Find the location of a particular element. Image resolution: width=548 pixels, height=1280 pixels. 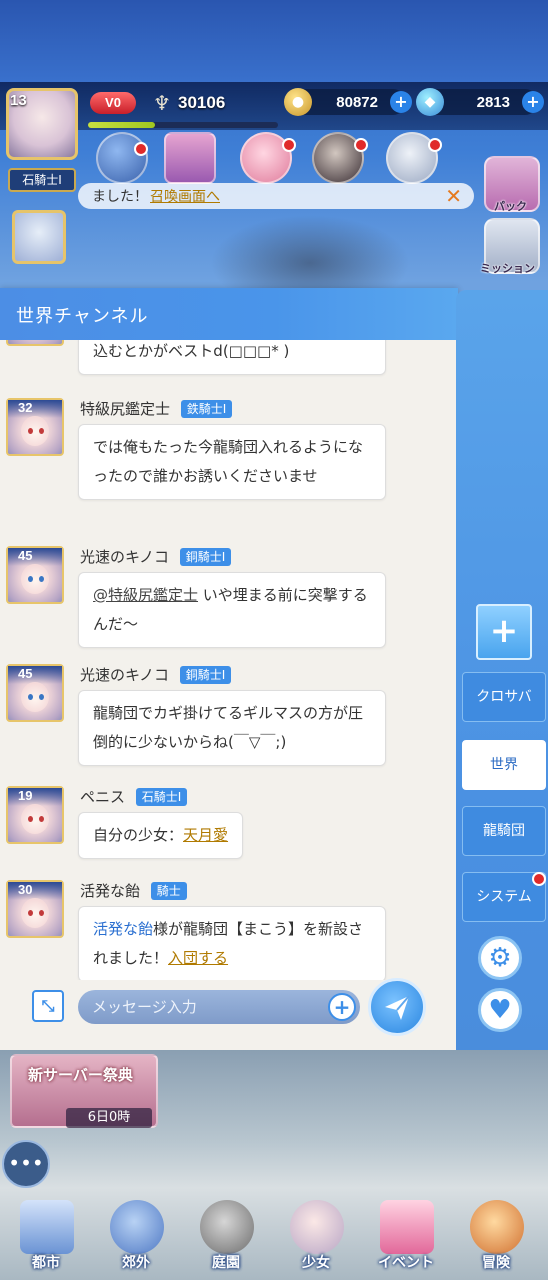

close-icon: ✕ is located at coordinates (453, 196).